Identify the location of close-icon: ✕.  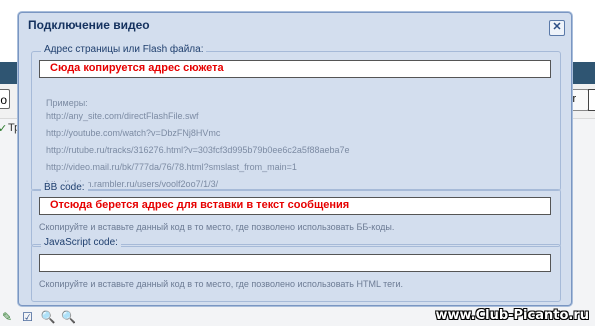
(557, 28).